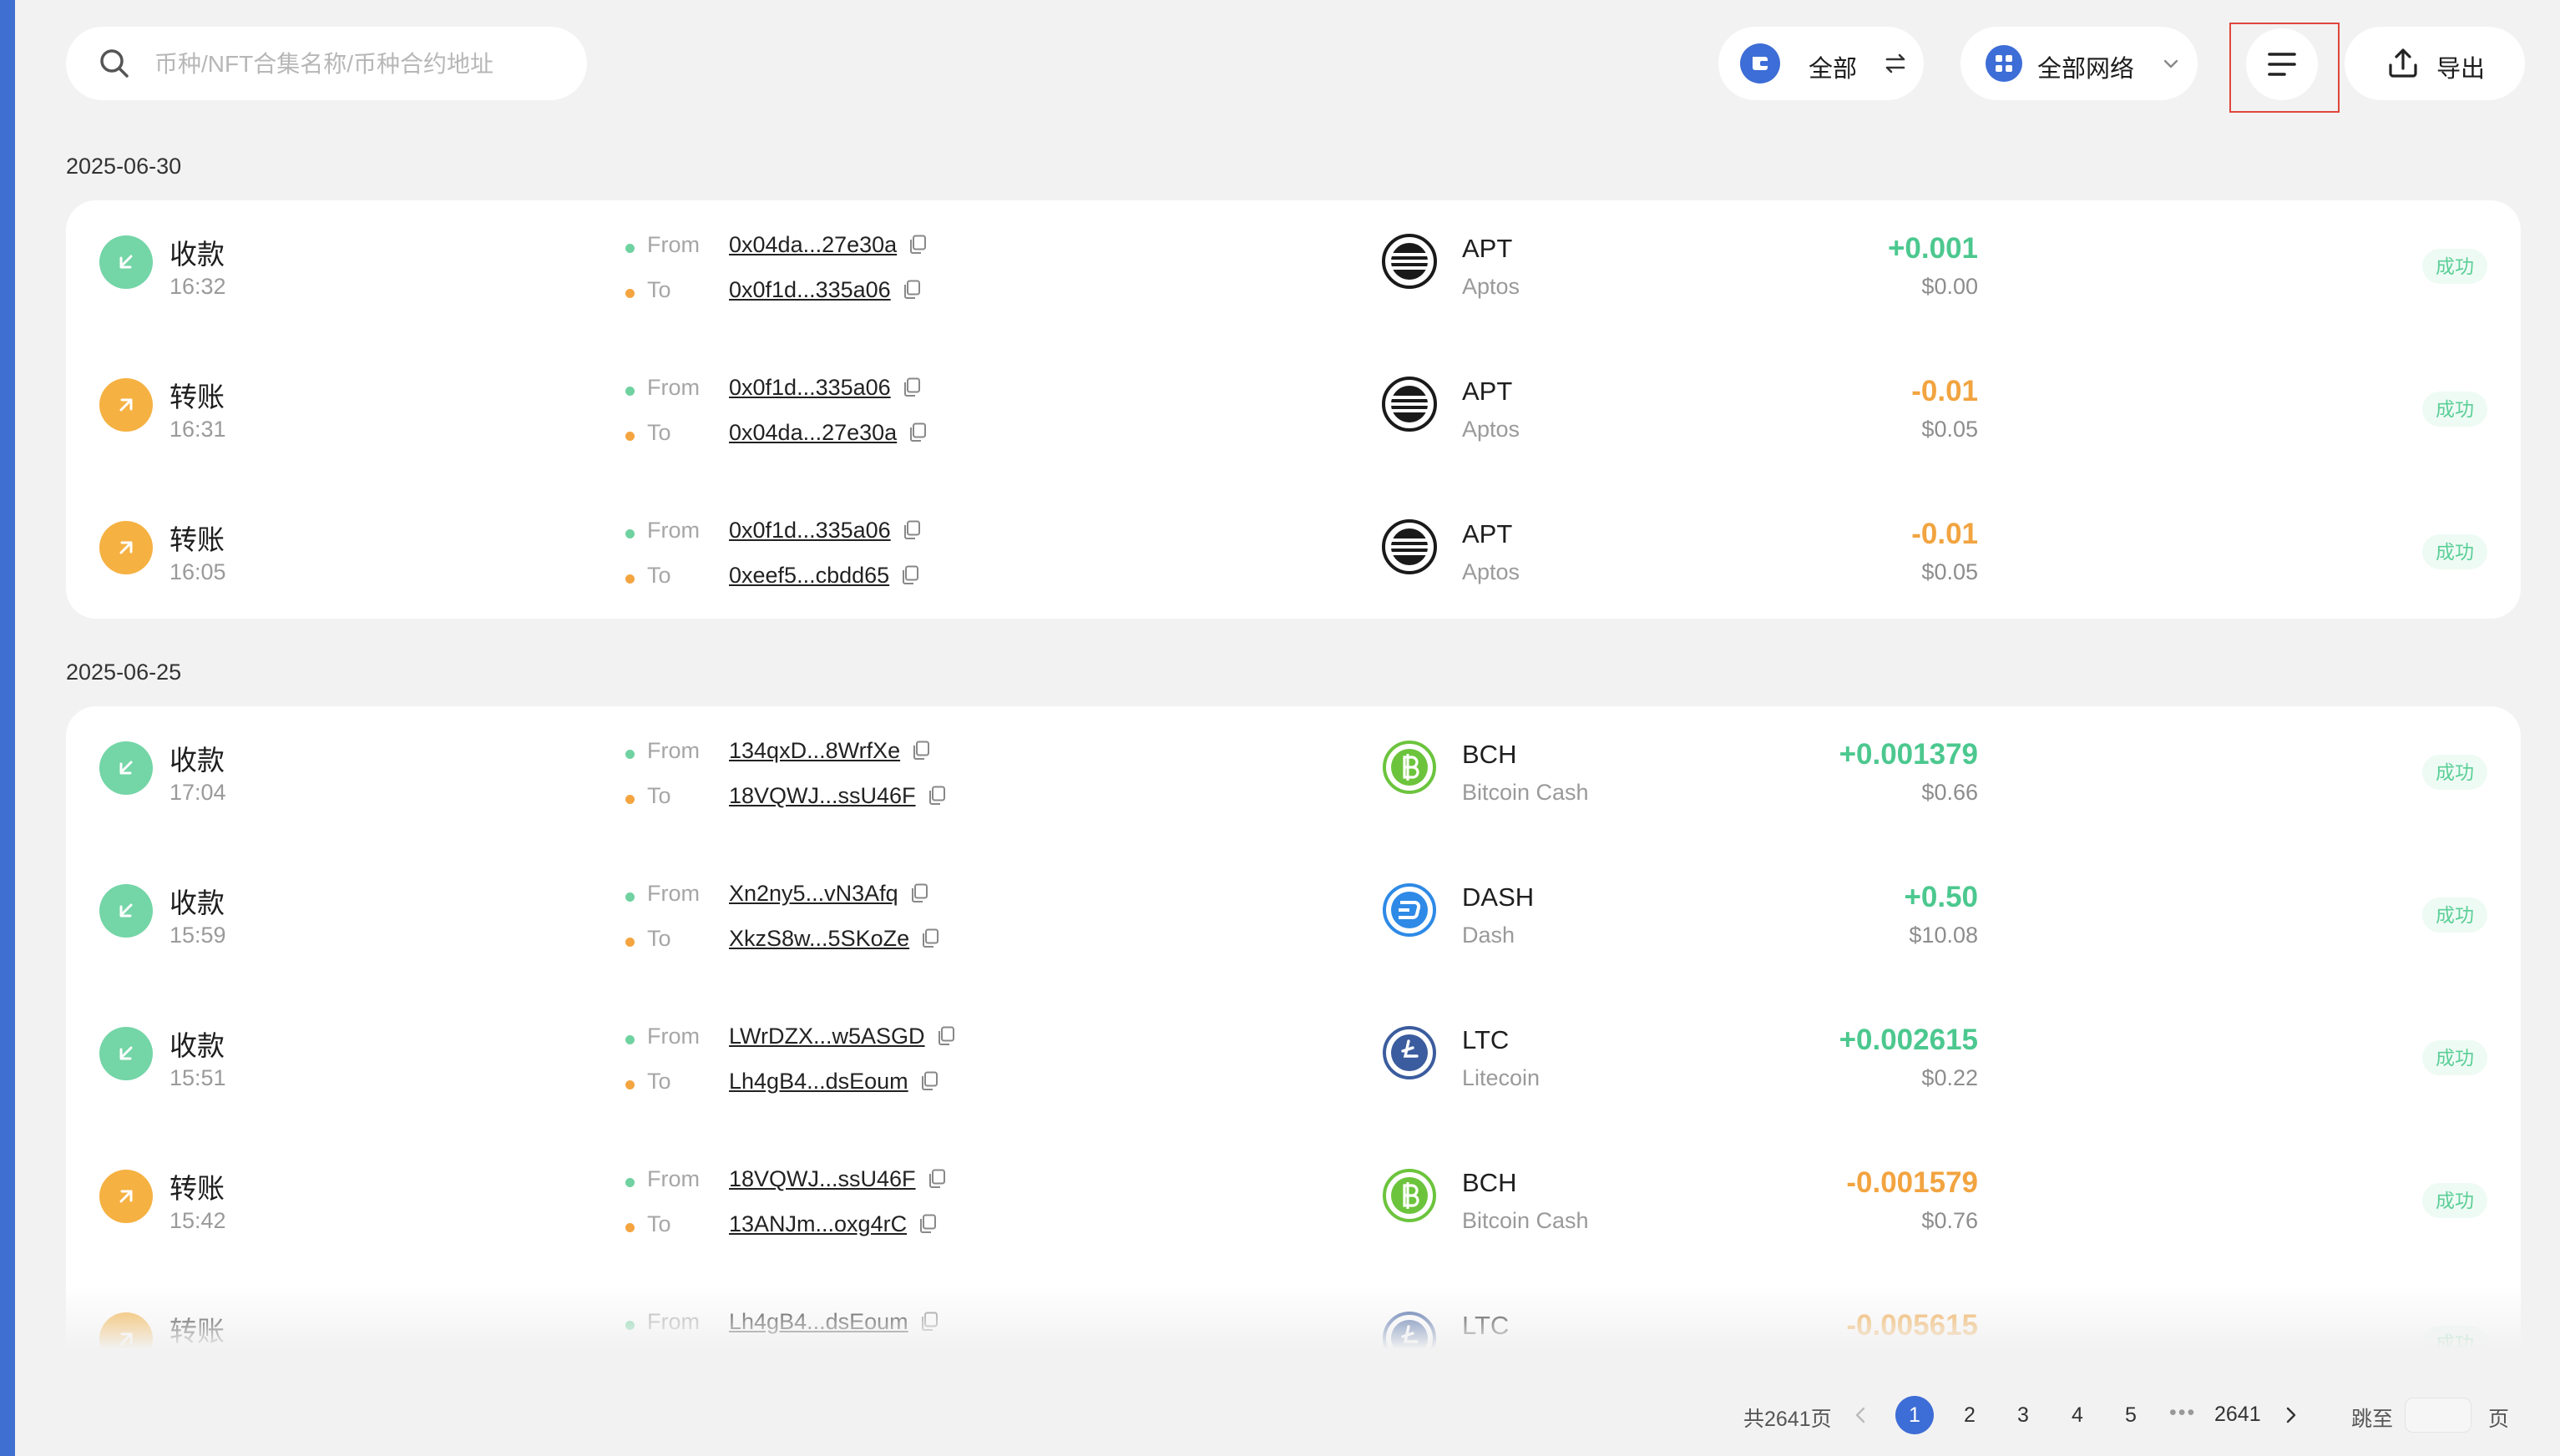 This screenshot has width=2560, height=1456. Describe the element at coordinates (126, 405) in the screenshot. I see `send-arrow-icon` at that location.